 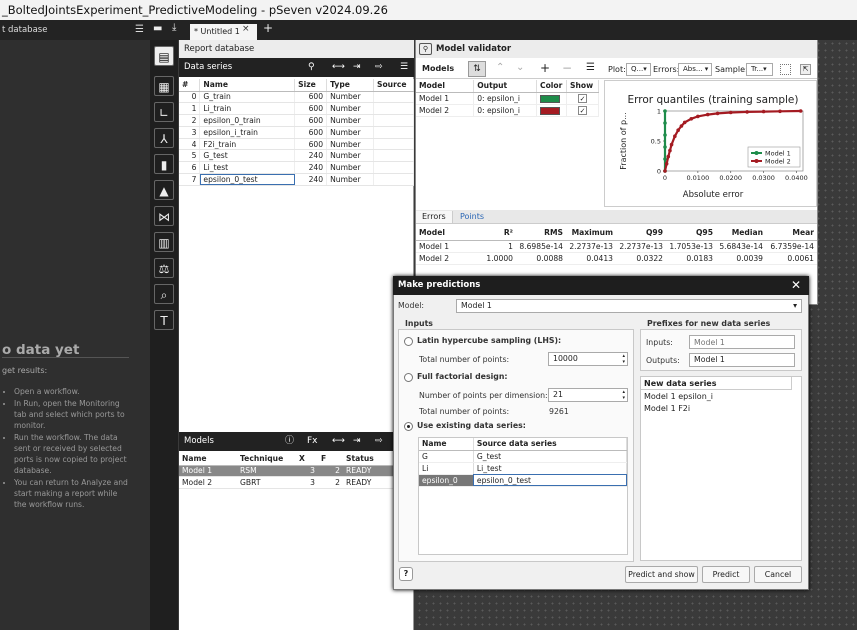 What do you see at coordinates (330, 459) in the screenshot?
I see `col-header-f: F` at bounding box center [330, 459].